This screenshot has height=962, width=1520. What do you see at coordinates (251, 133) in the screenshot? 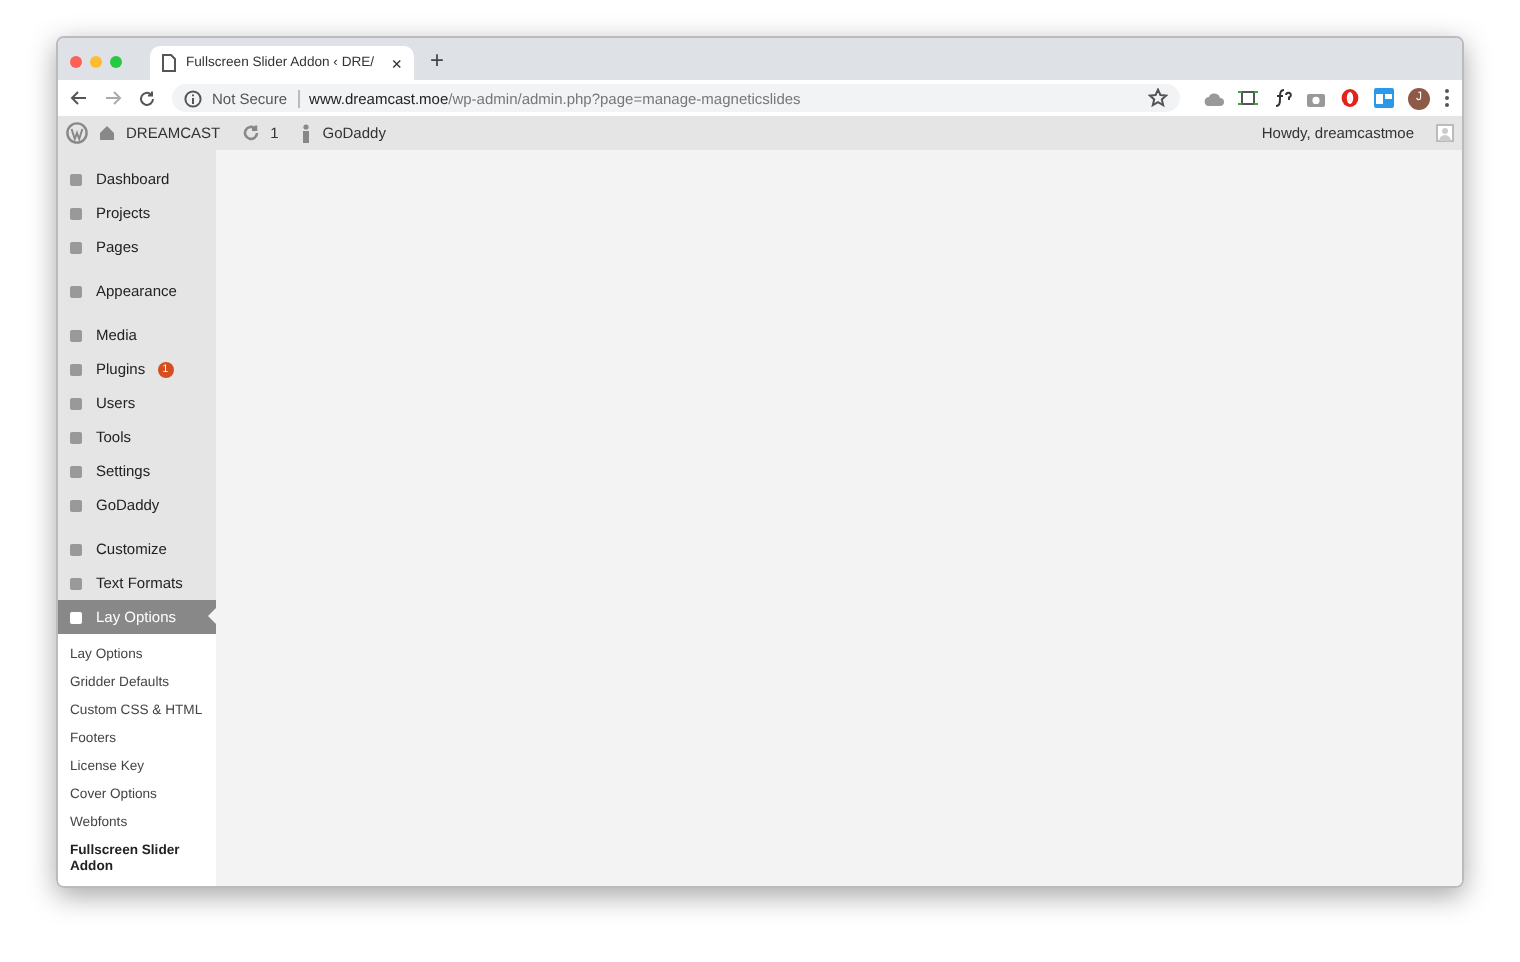
I see `refresh-icon` at bounding box center [251, 133].